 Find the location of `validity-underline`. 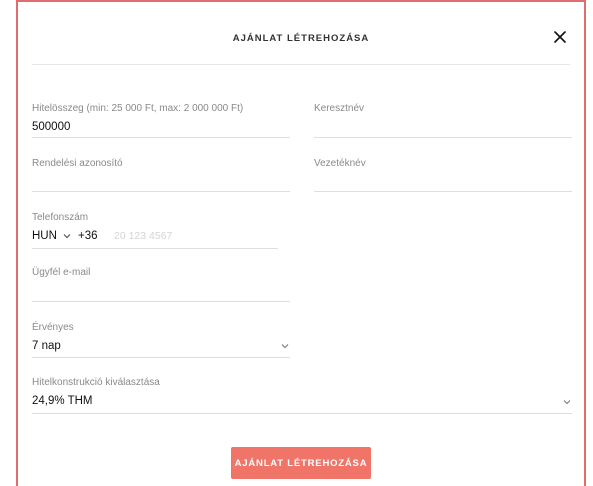

validity-underline is located at coordinates (161, 357).